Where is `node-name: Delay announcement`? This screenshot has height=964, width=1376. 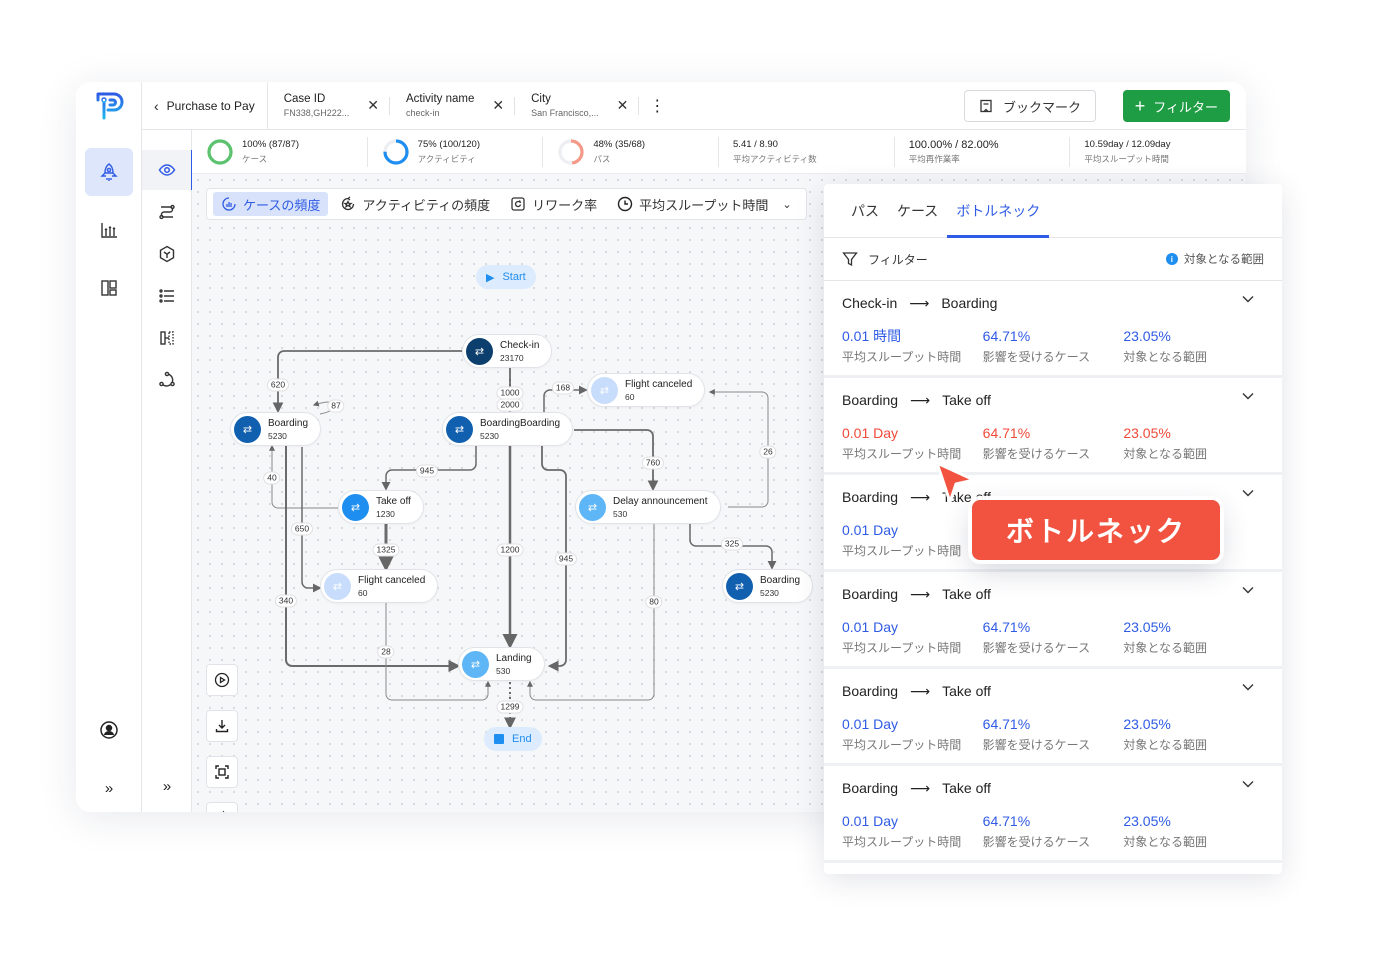 node-name: Delay announcement is located at coordinates (660, 501).